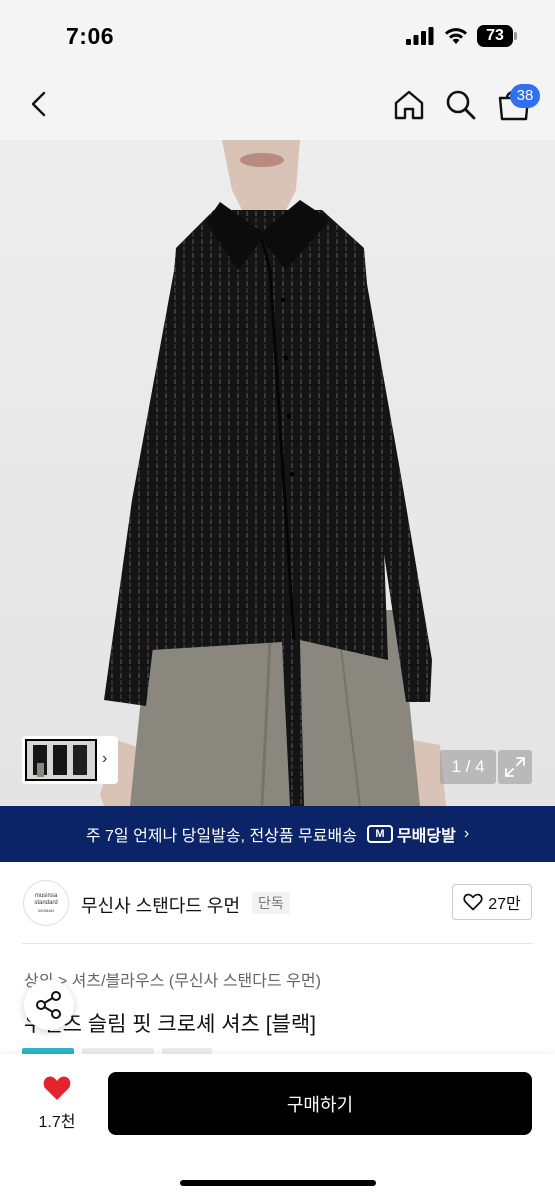 This screenshot has height=1200, width=555. What do you see at coordinates (473, 902) in the screenshot?
I see `heart-outline-icon` at bounding box center [473, 902].